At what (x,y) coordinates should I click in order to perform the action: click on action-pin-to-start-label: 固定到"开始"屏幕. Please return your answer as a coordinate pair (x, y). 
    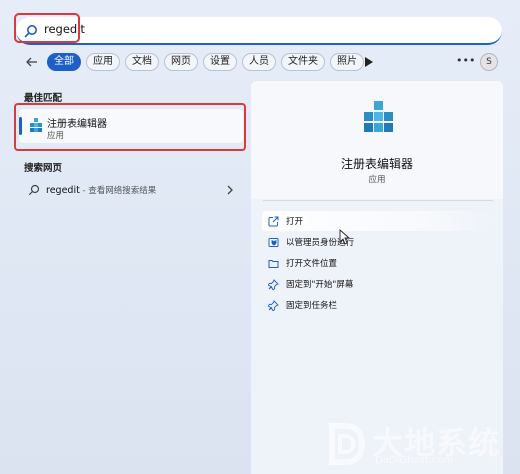
    Looking at the image, I should click on (320, 285).